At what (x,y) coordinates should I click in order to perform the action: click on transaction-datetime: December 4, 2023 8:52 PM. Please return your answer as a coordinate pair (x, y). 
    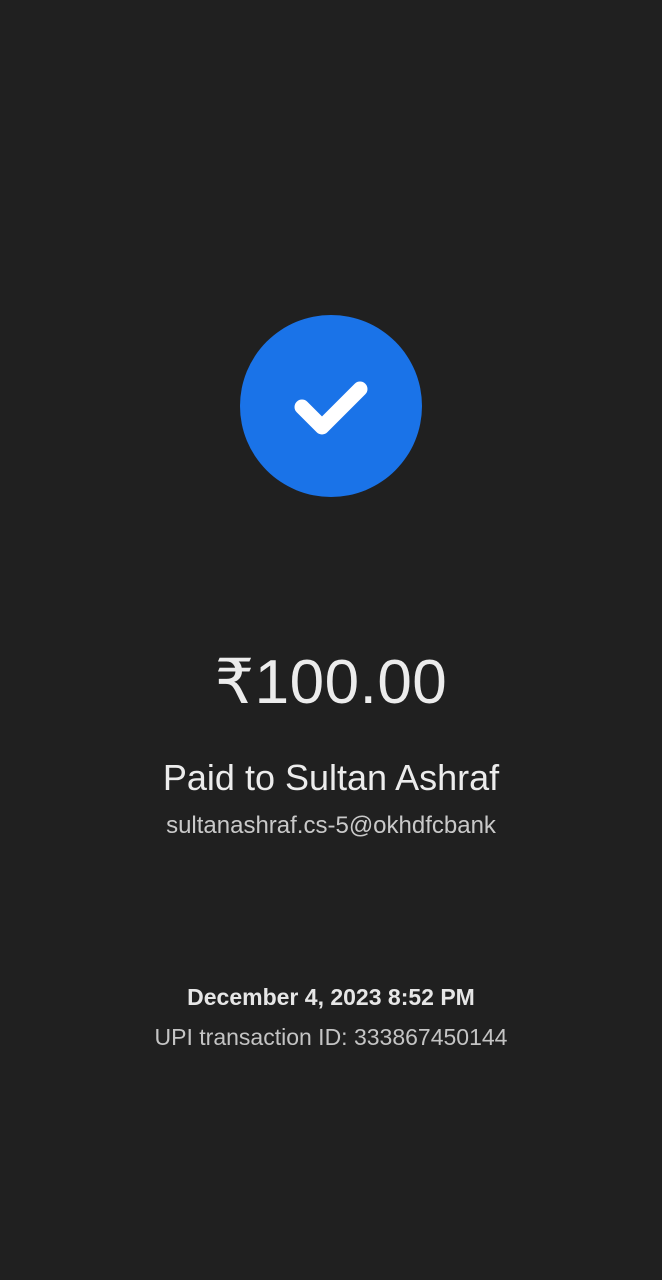
    Looking at the image, I should click on (331, 997).